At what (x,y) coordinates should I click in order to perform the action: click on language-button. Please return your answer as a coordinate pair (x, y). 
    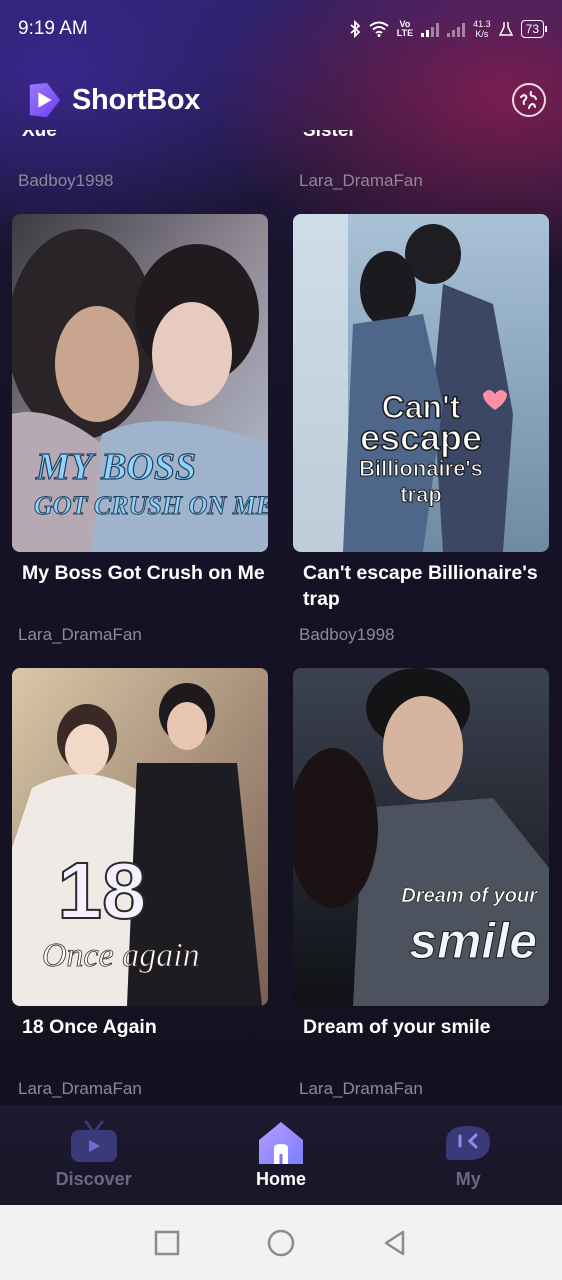
    Looking at the image, I should click on (529, 100).